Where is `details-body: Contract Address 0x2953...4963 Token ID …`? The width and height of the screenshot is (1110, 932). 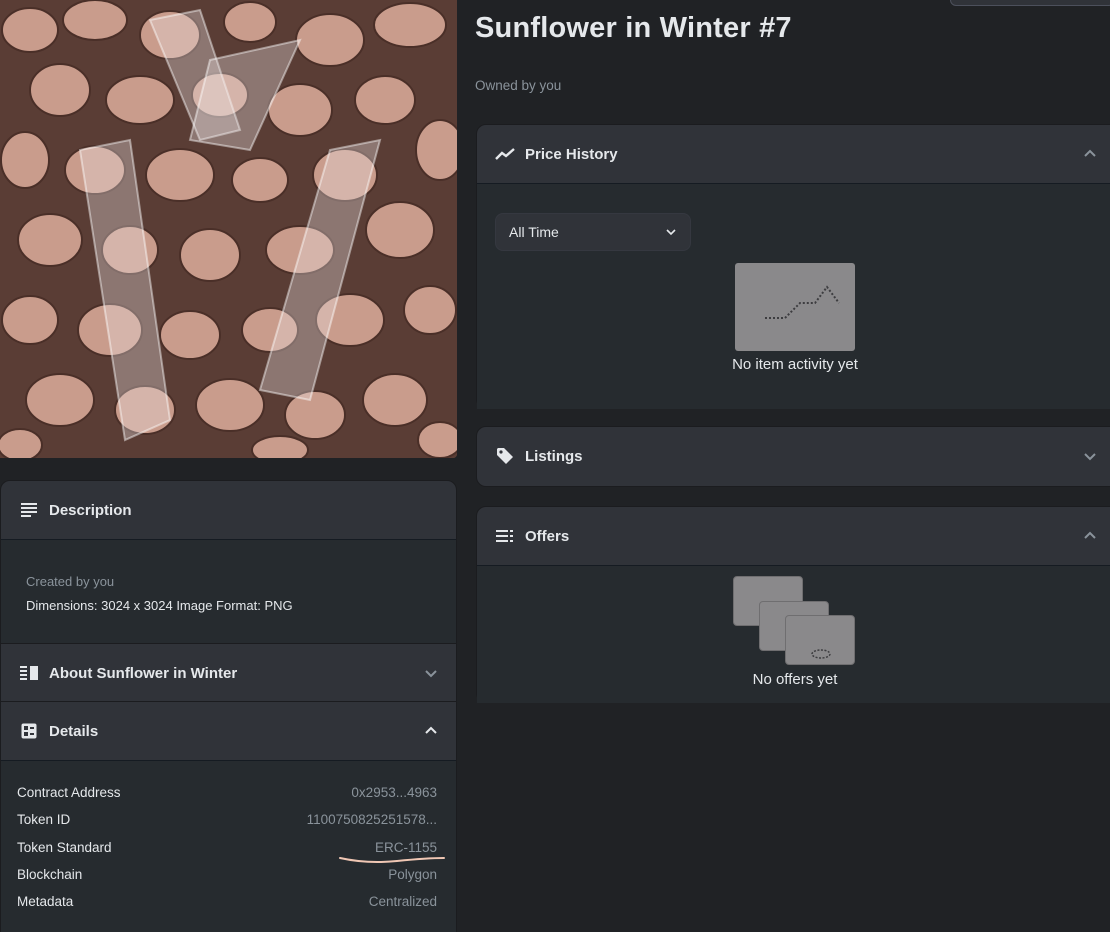
details-body: Contract Address 0x2953...4963 Token ID … is located at coordinates (228, 846).